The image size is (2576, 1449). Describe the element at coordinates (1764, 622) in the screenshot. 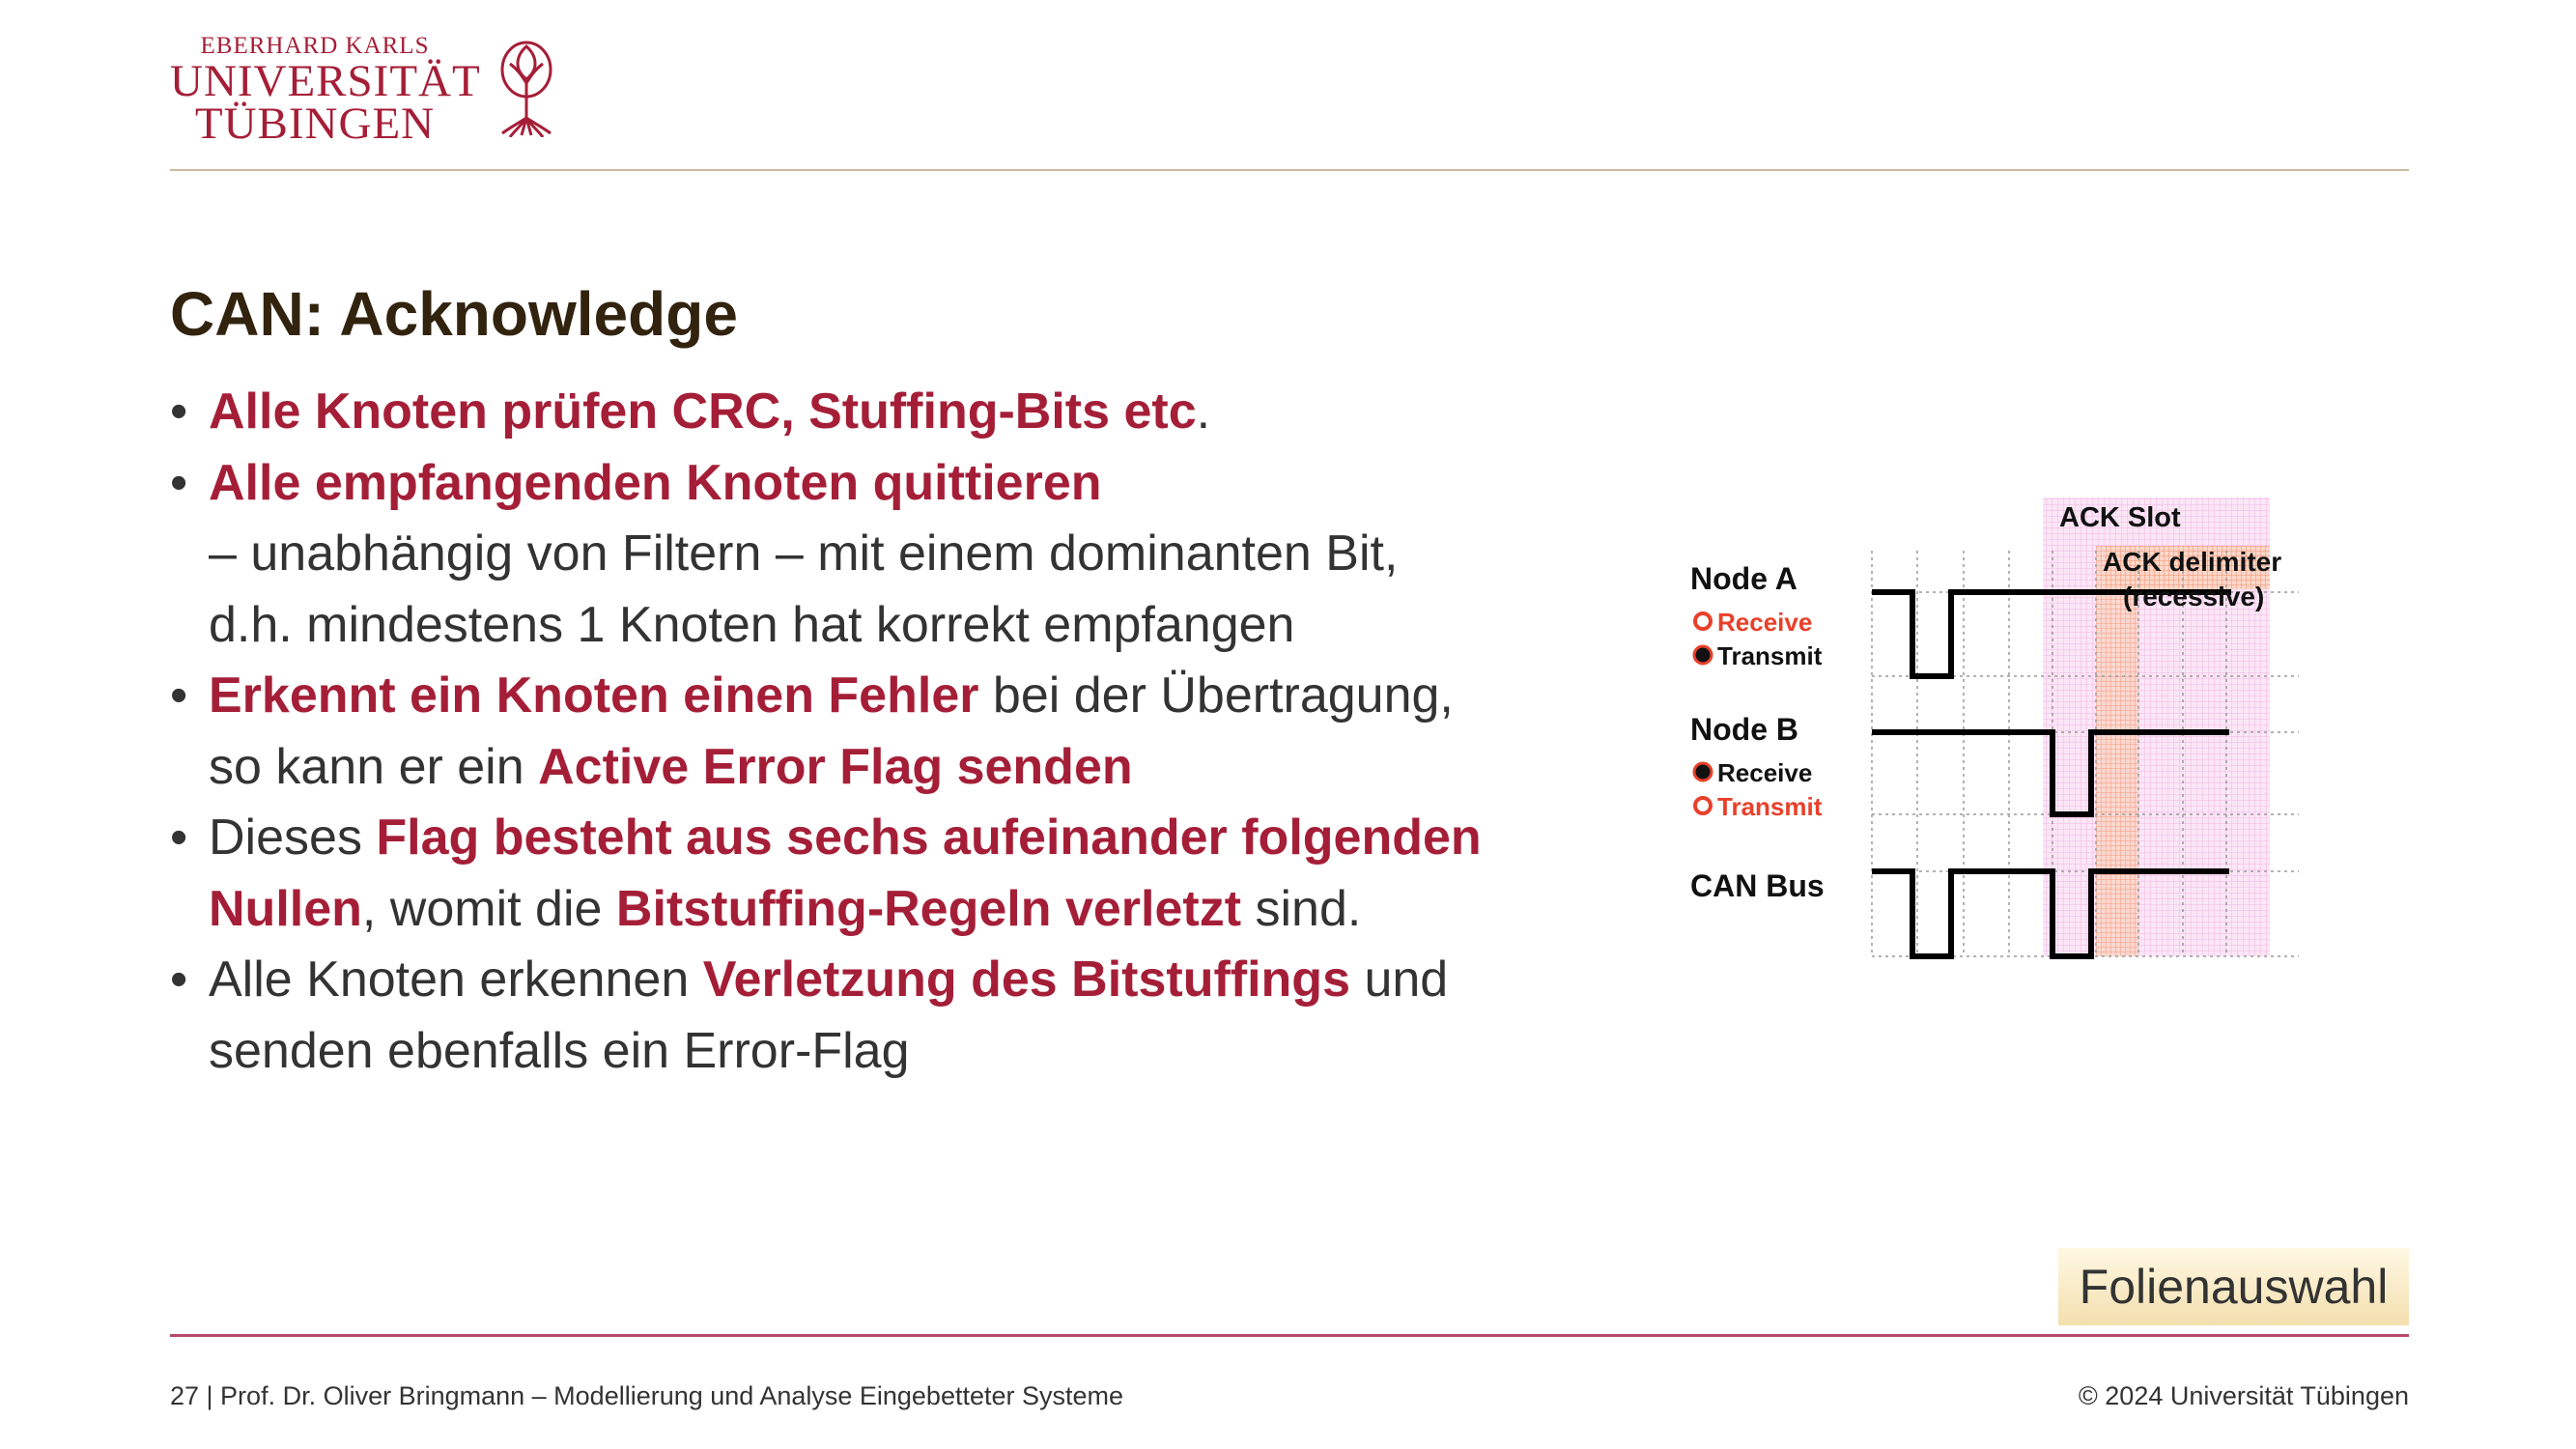

I see `node-a-receive-label: Receive` at that location.